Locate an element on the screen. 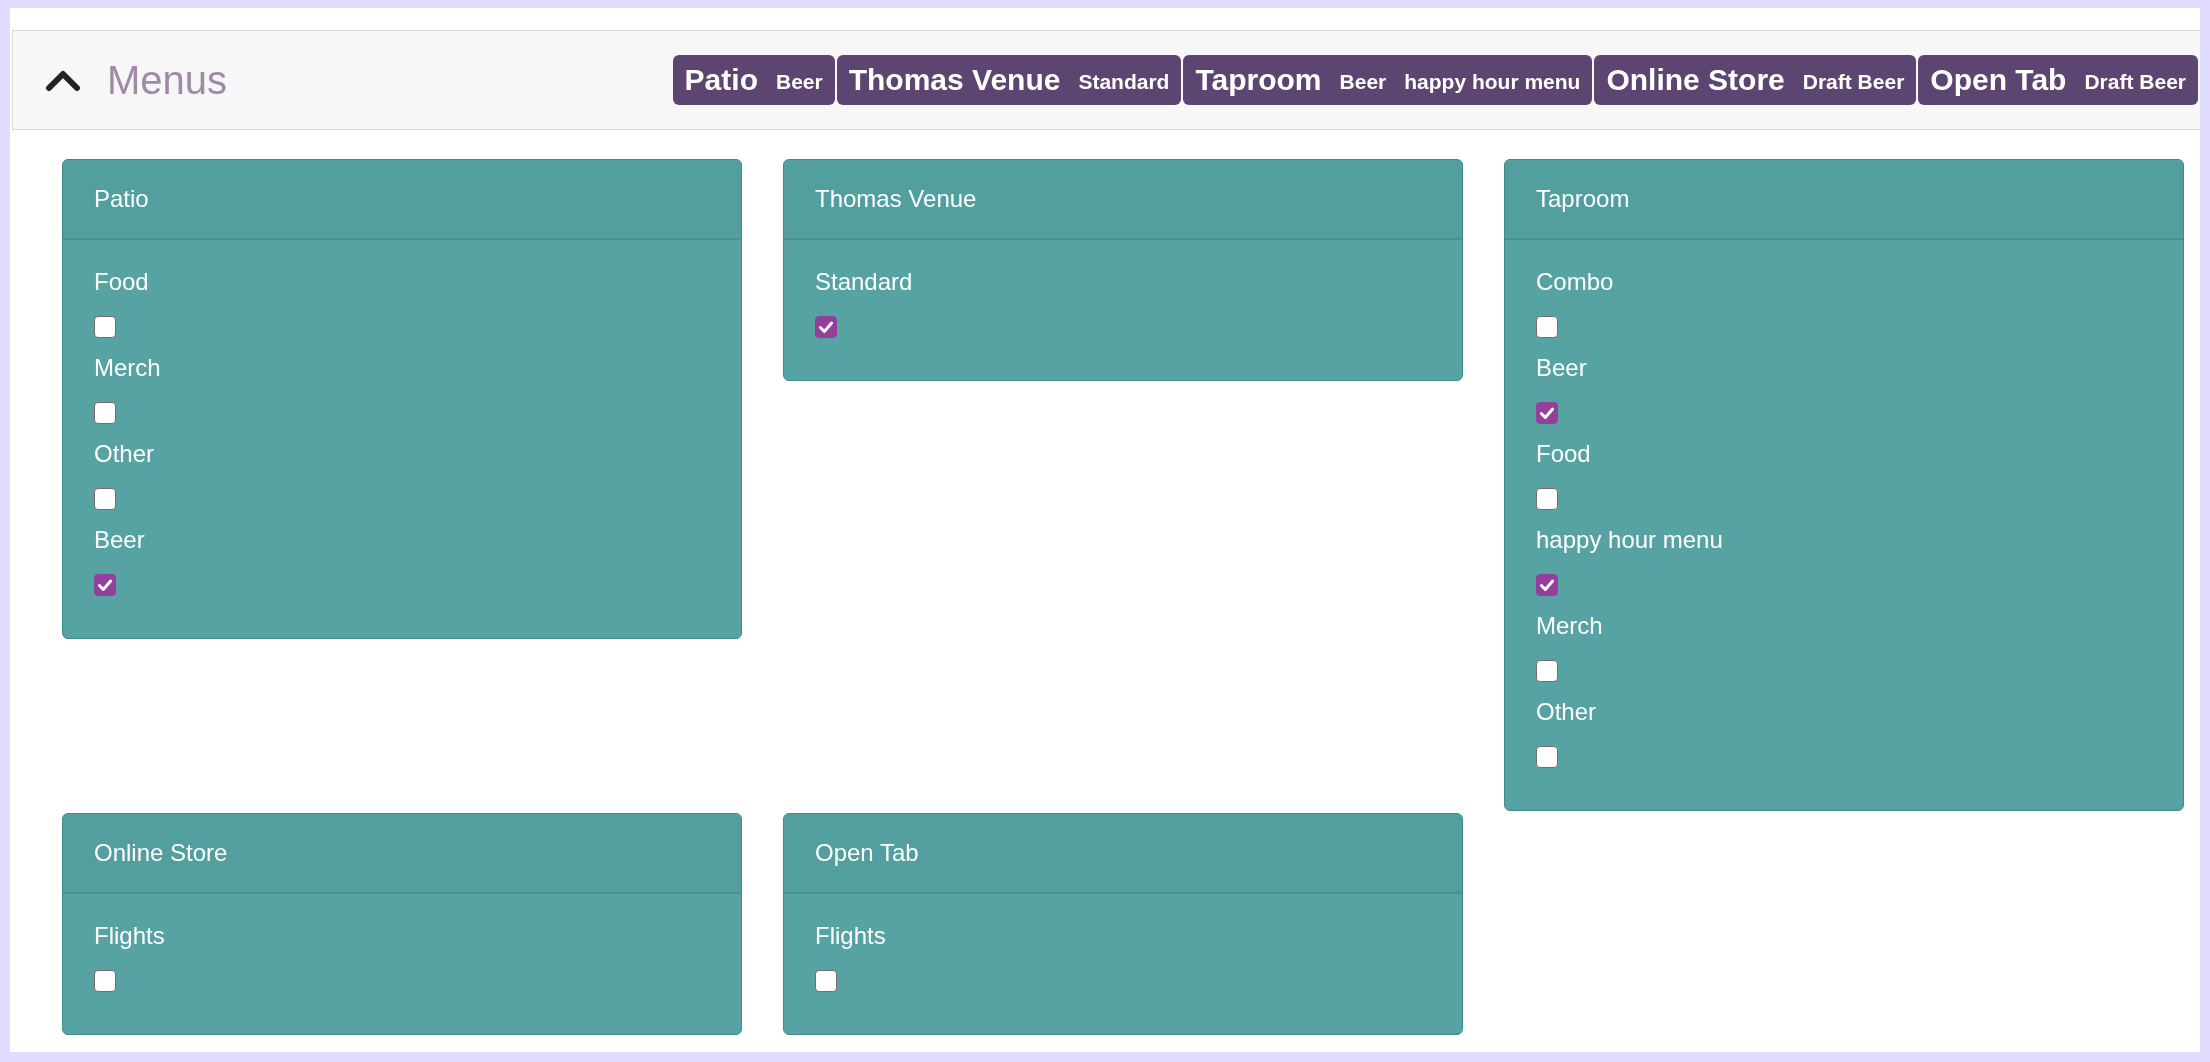  section-title: Menus is located at coordinates (167, 80).